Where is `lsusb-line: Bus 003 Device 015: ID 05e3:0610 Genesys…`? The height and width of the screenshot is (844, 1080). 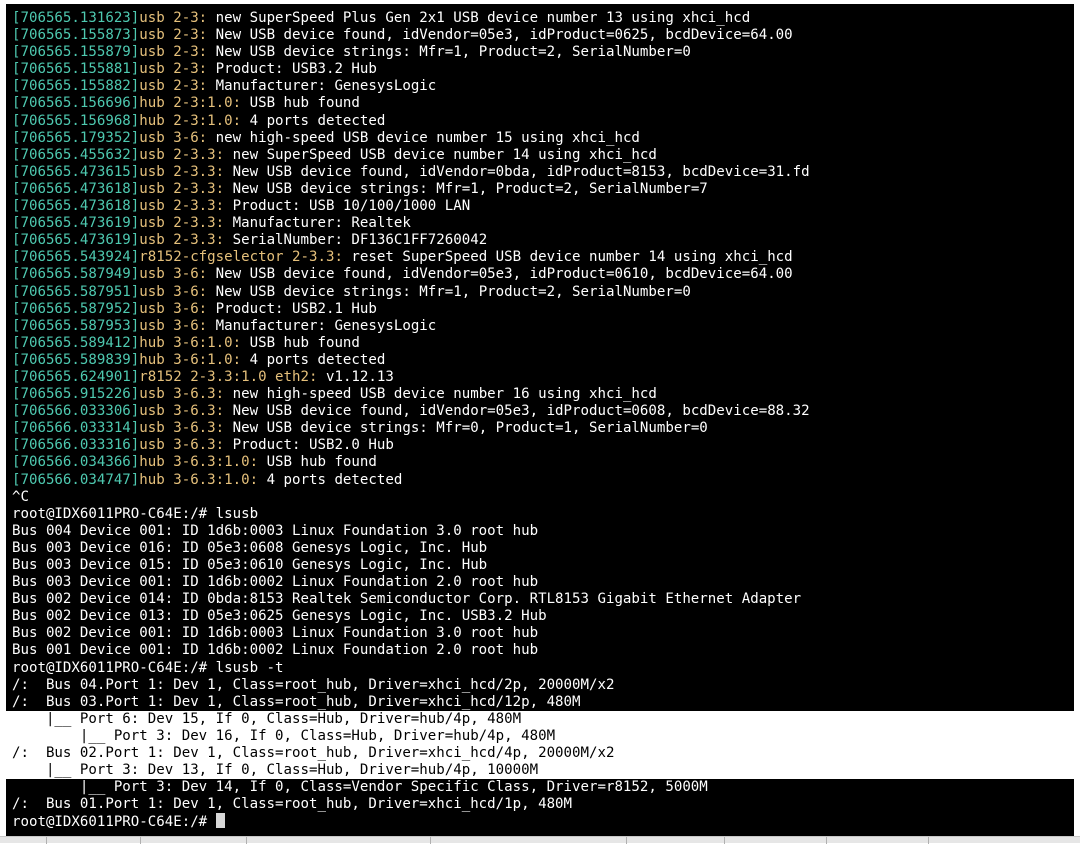 lsusb-line: Bus 003 Device 015: ID 05e3:0610 Genesys… is located at coordinates (250, 565).